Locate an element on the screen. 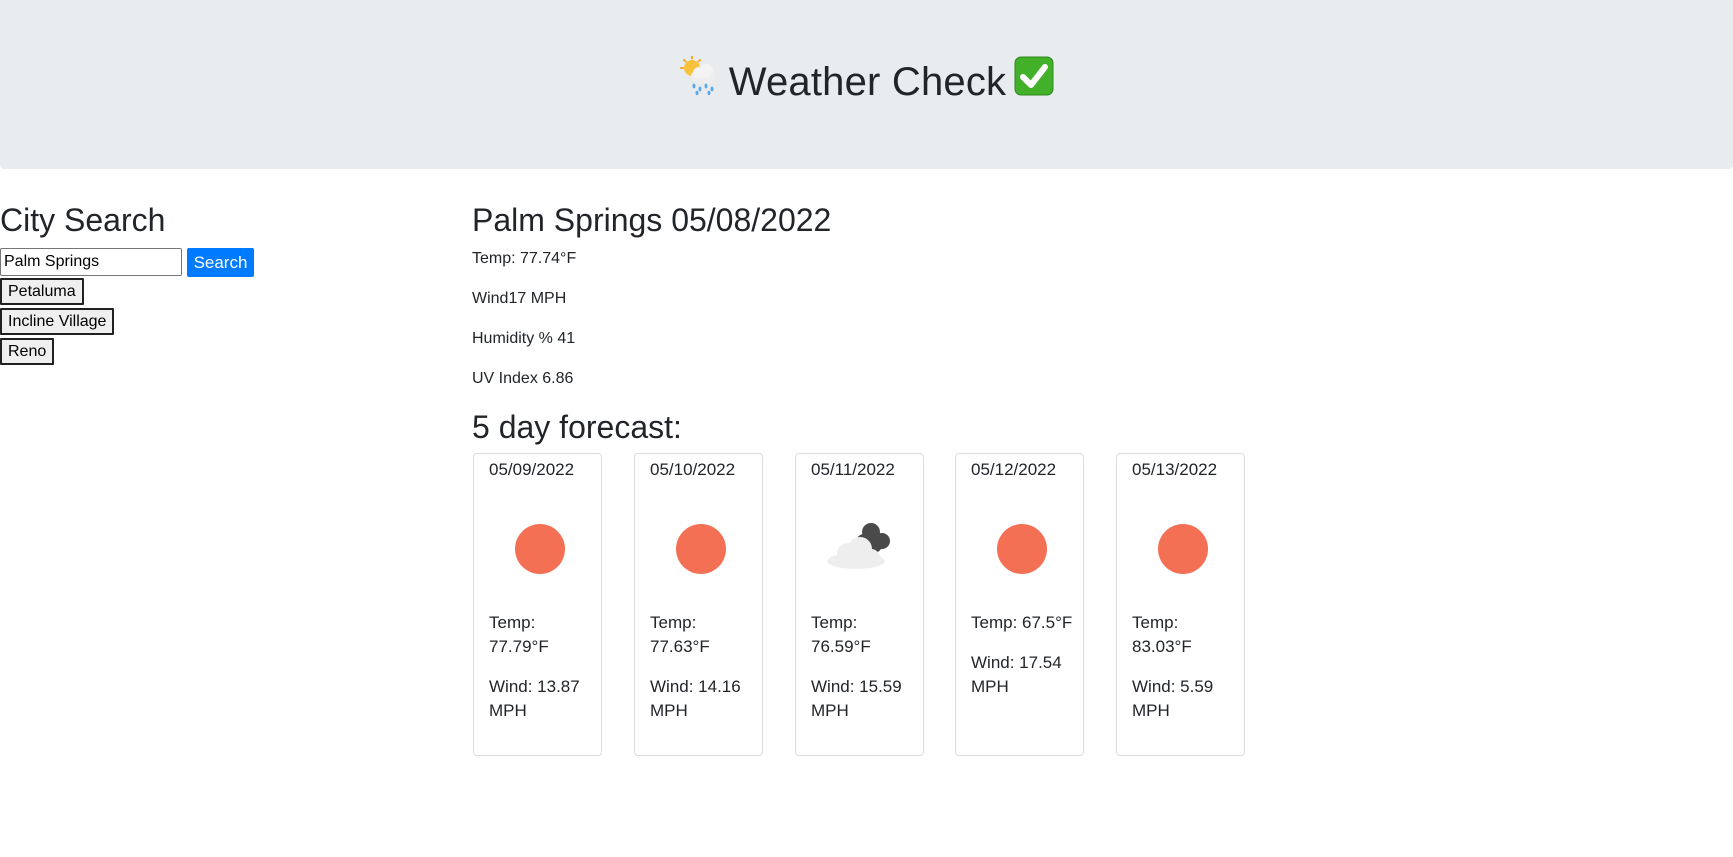 The width and height of the screenshot is (1733, 857). app-title-text: Weather Check is located at coordinates (867, 82).